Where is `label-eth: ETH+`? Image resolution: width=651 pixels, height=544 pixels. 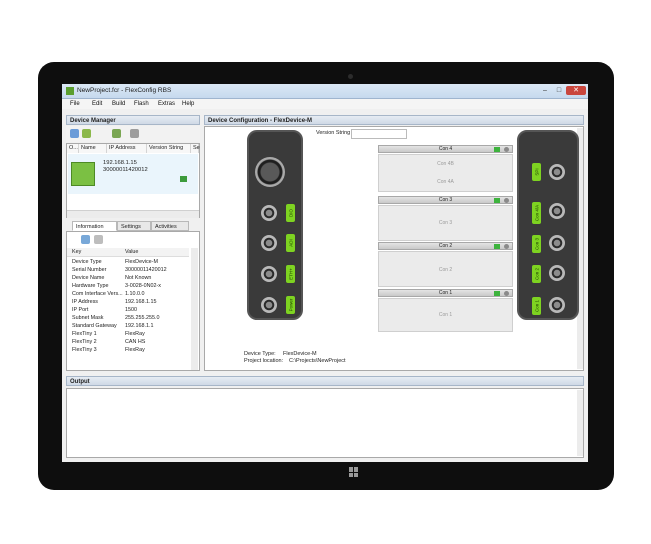 label-eth: ETH+ is located at coordinates (290, 274).